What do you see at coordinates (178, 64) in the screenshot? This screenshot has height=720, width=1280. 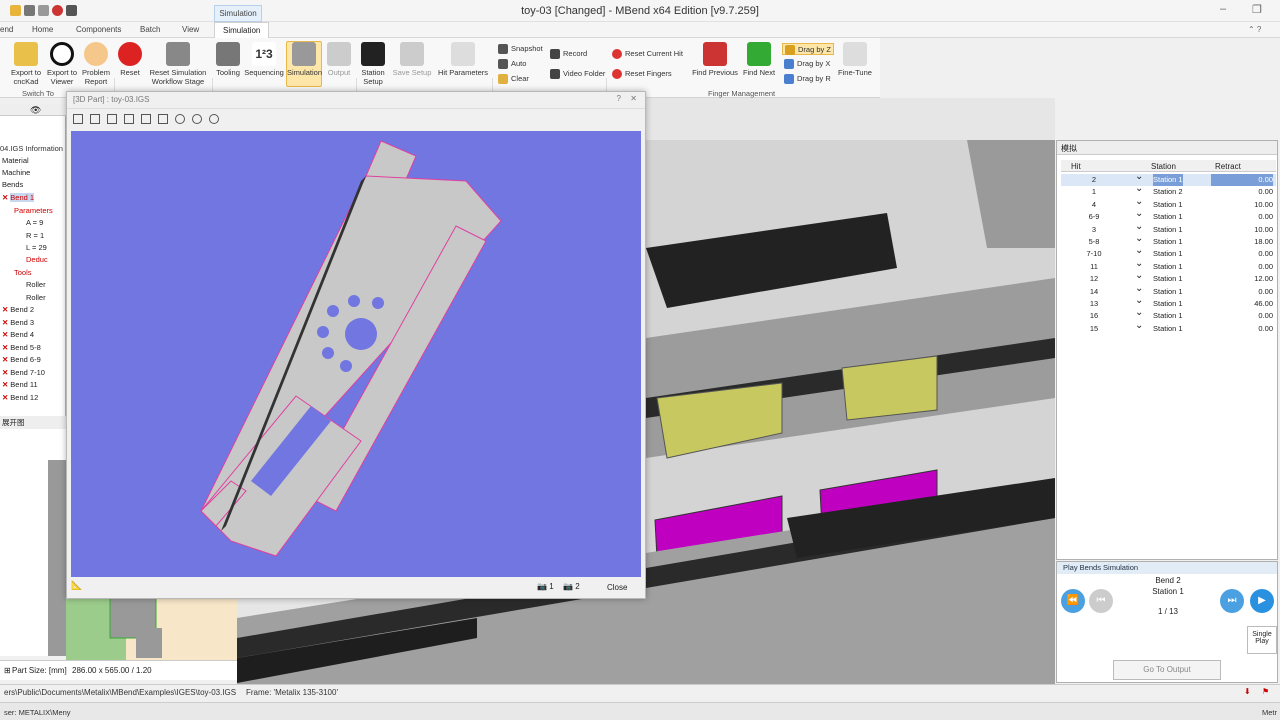 I see `reset-simulation-button: Reset Simulation Workflow Stage` at bounding box center [178, 64].